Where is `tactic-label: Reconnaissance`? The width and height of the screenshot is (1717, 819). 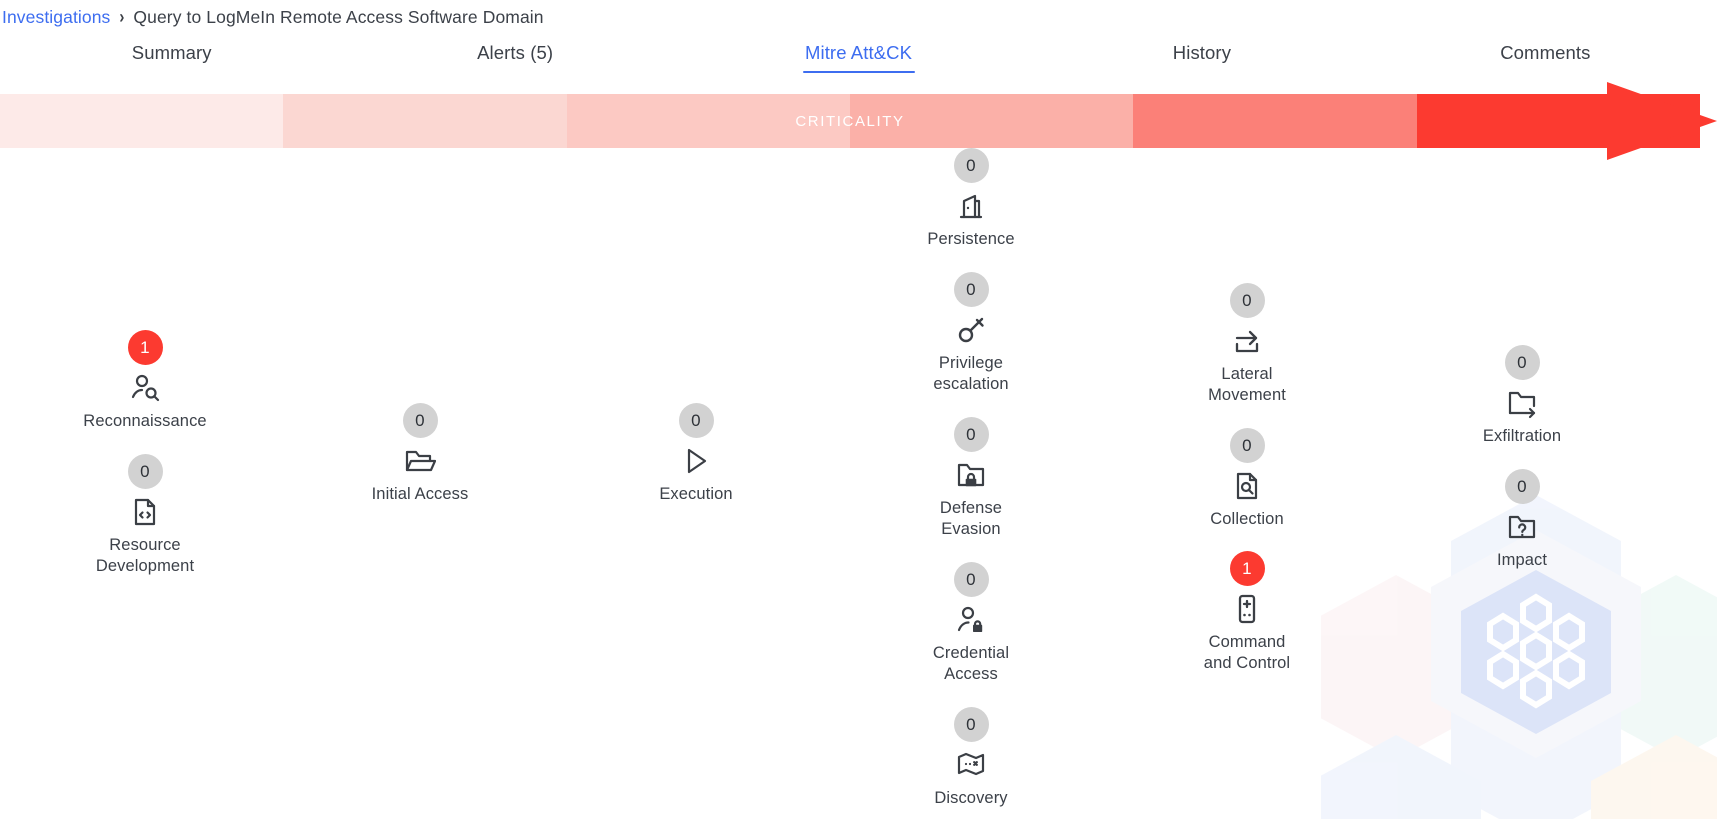
tactic-label: Reconnaissance is located at coordinates (145, 421).